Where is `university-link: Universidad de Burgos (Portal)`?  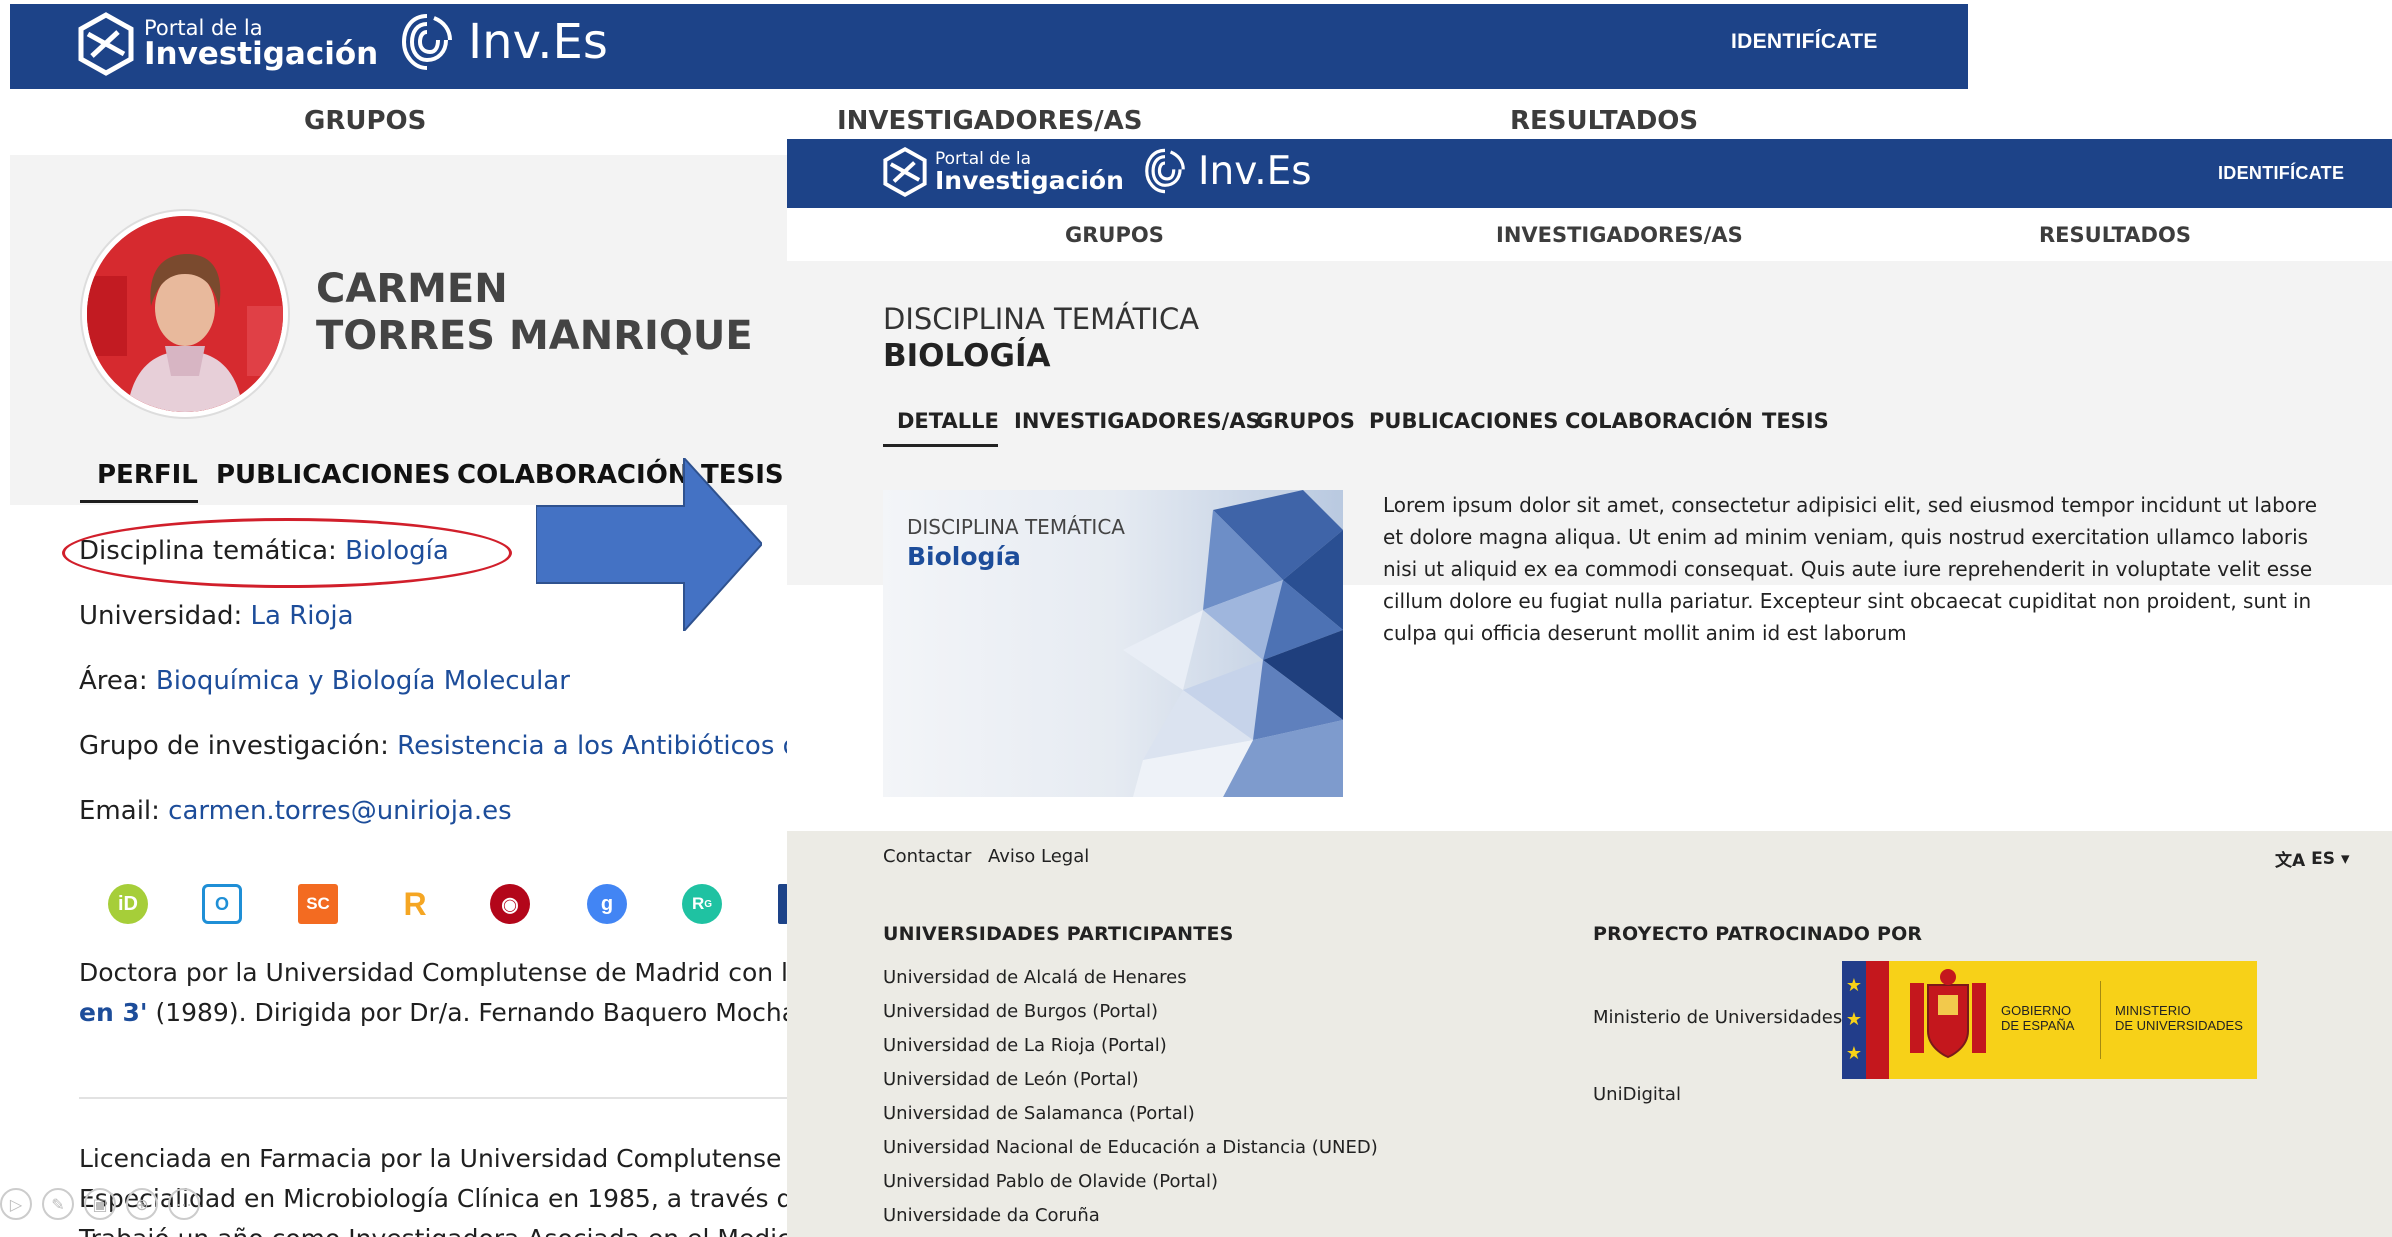
university-link: Universidad de Burgos (Portal) is located at coordinates (1130, 1012).